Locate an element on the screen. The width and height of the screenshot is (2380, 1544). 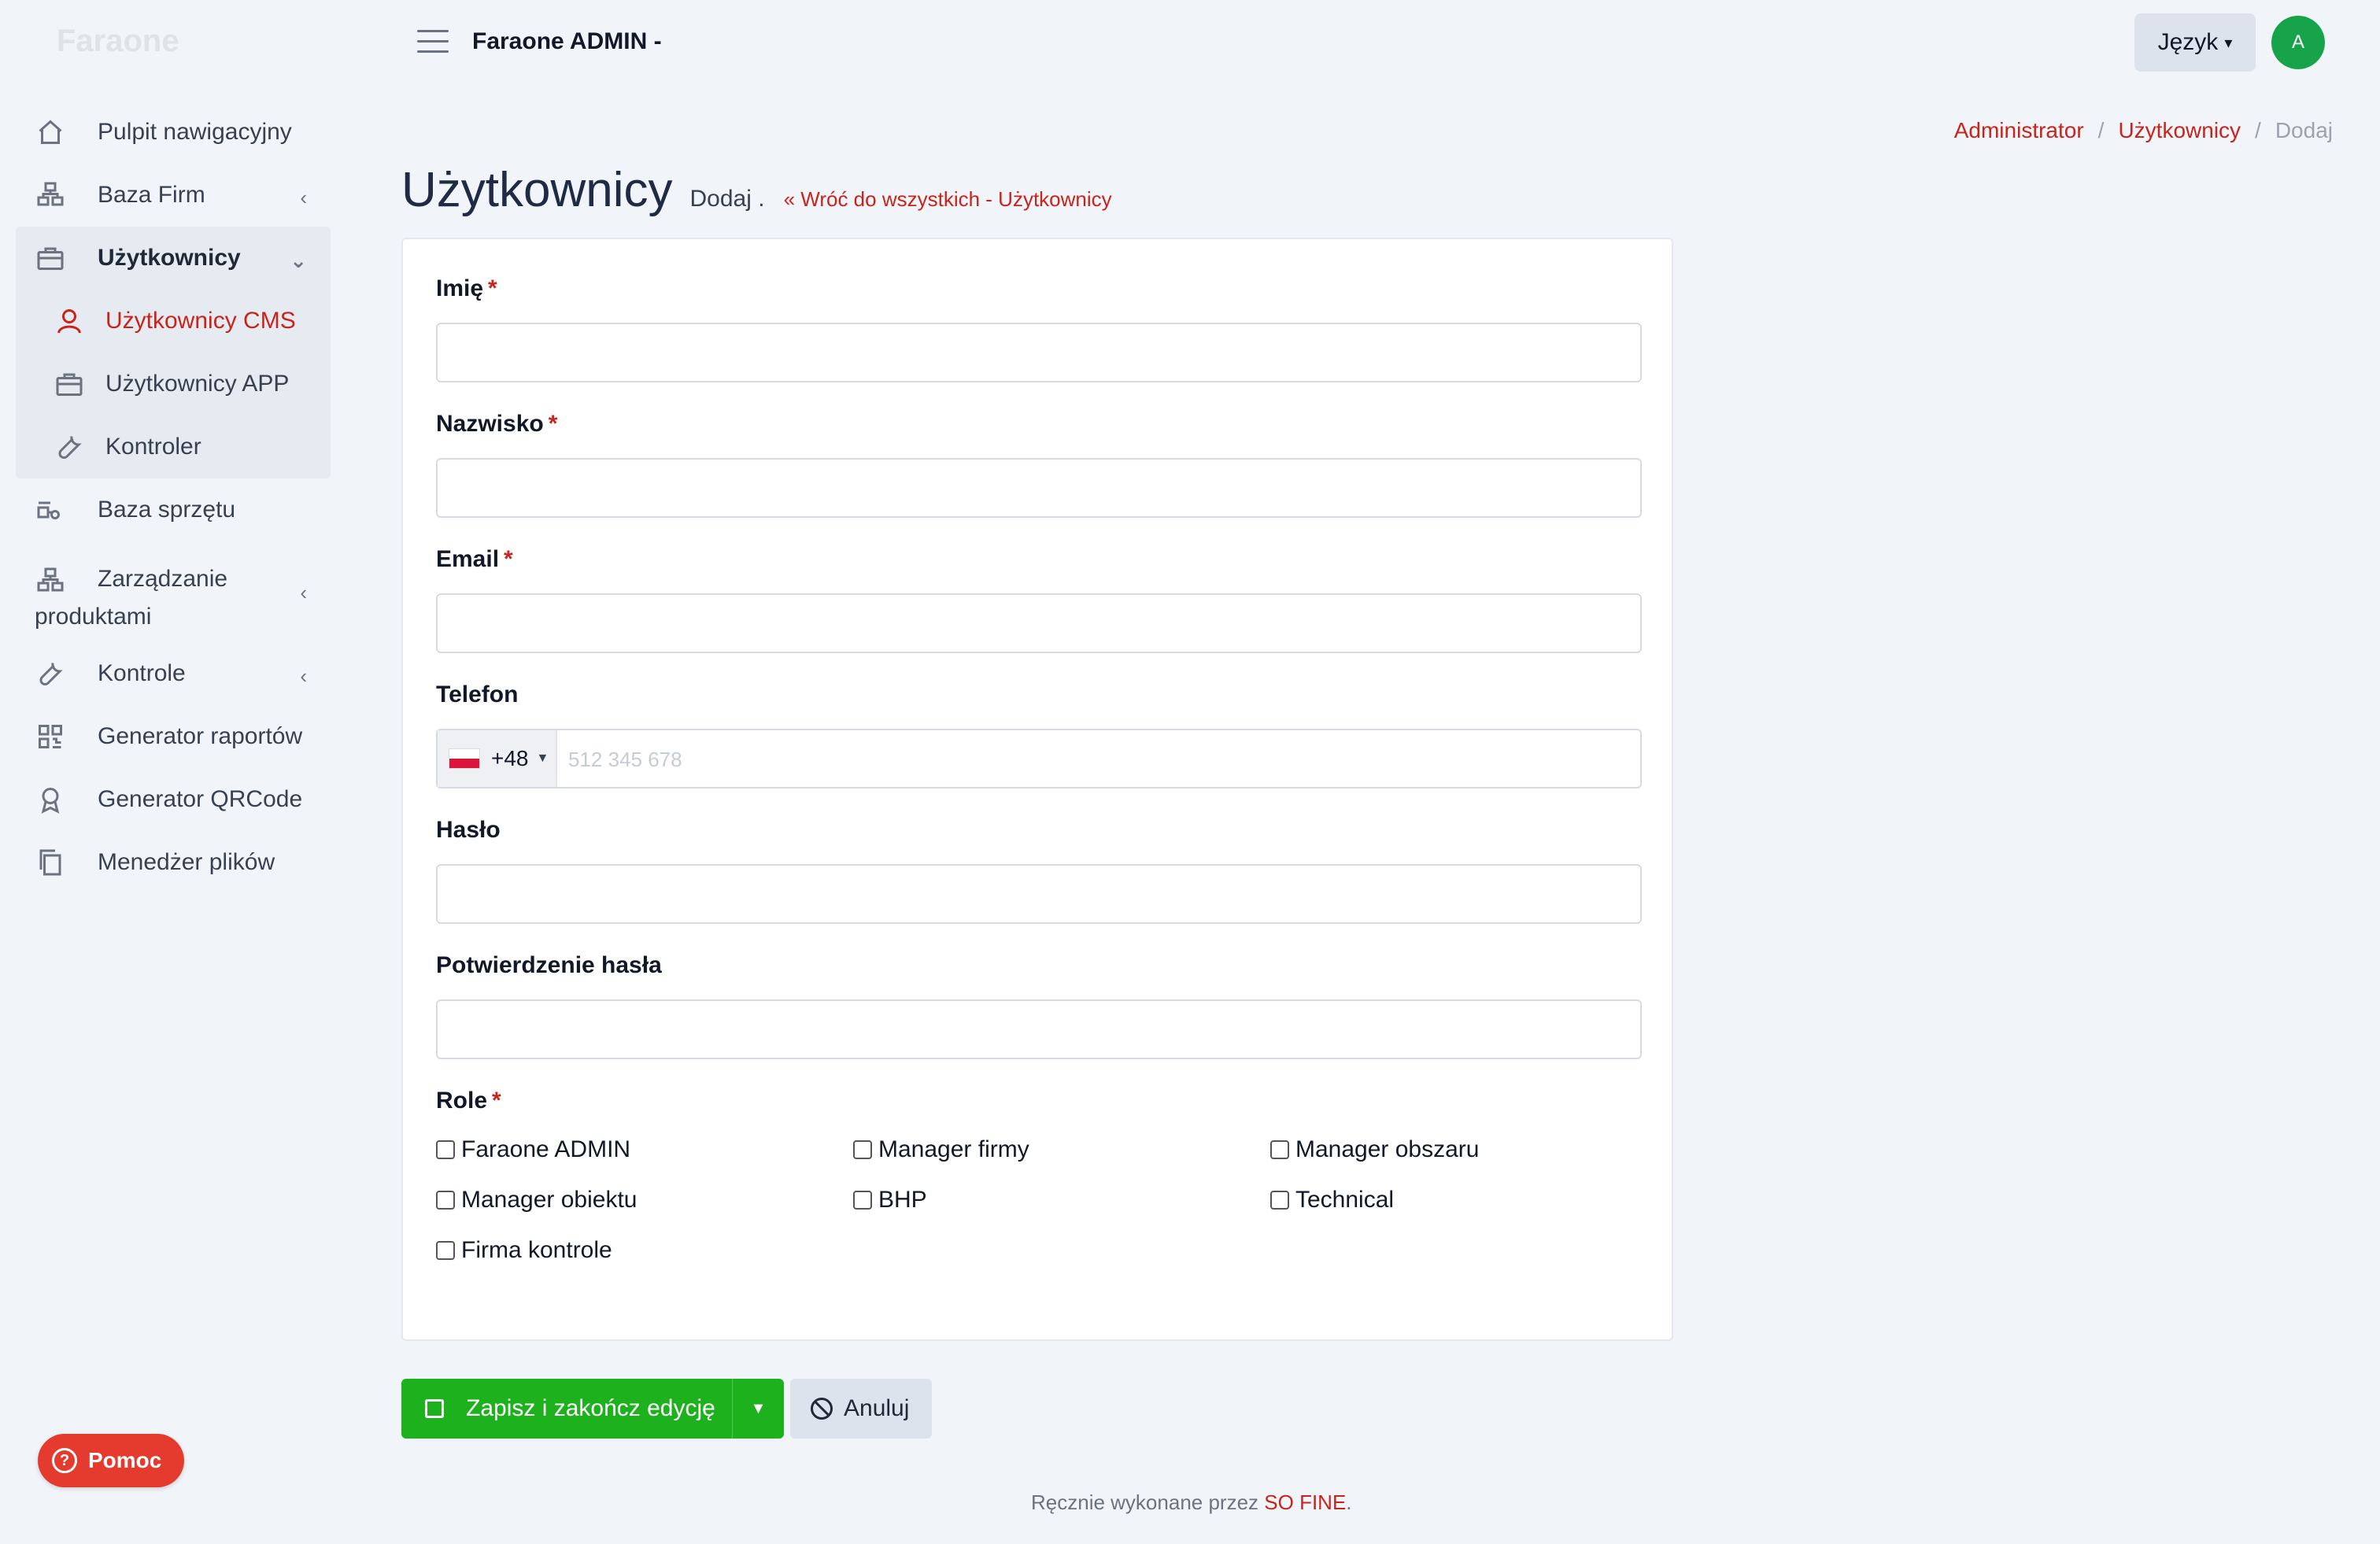
sidebar-item-label: Użytkownicy APP is located at coordinates (197, 384).